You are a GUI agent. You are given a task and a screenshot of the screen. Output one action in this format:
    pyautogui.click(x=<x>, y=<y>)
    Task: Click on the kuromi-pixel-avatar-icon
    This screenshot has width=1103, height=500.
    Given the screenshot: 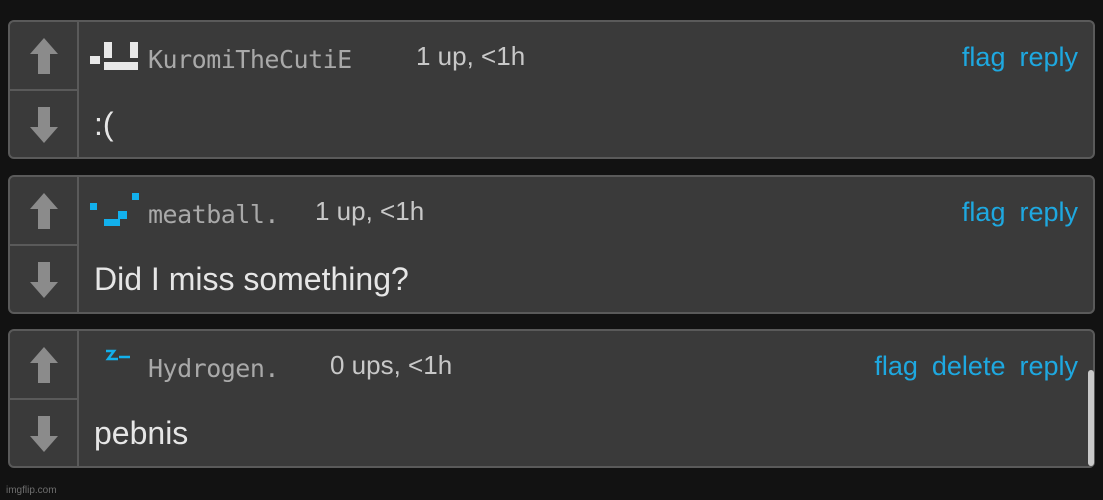 What is the action you would take?
    pyautogui.click(x=114, y=56)
    